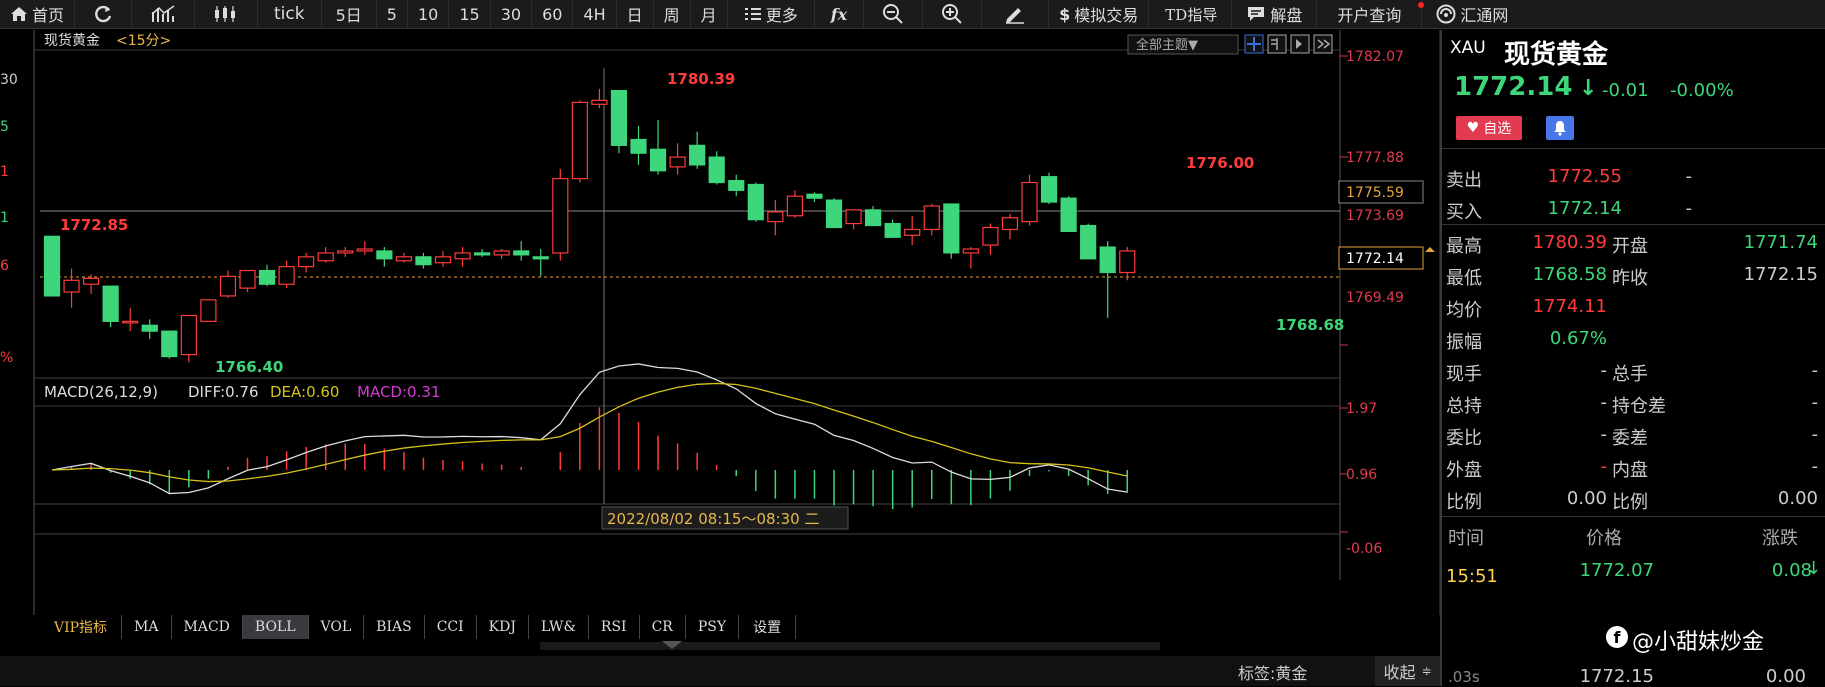 Image resolution: width=1825 pixels, height=687 pixels. Describe the element at coordinates (502, 627) in the screenshot. I see `tab-kdj: KDJ` at that location.